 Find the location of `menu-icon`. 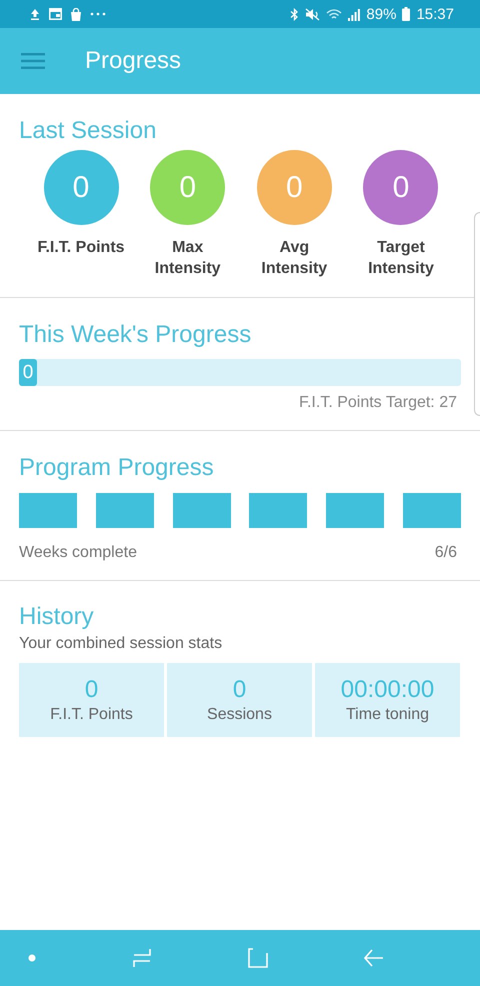

menu-icon is located at coordinates (33, 61).